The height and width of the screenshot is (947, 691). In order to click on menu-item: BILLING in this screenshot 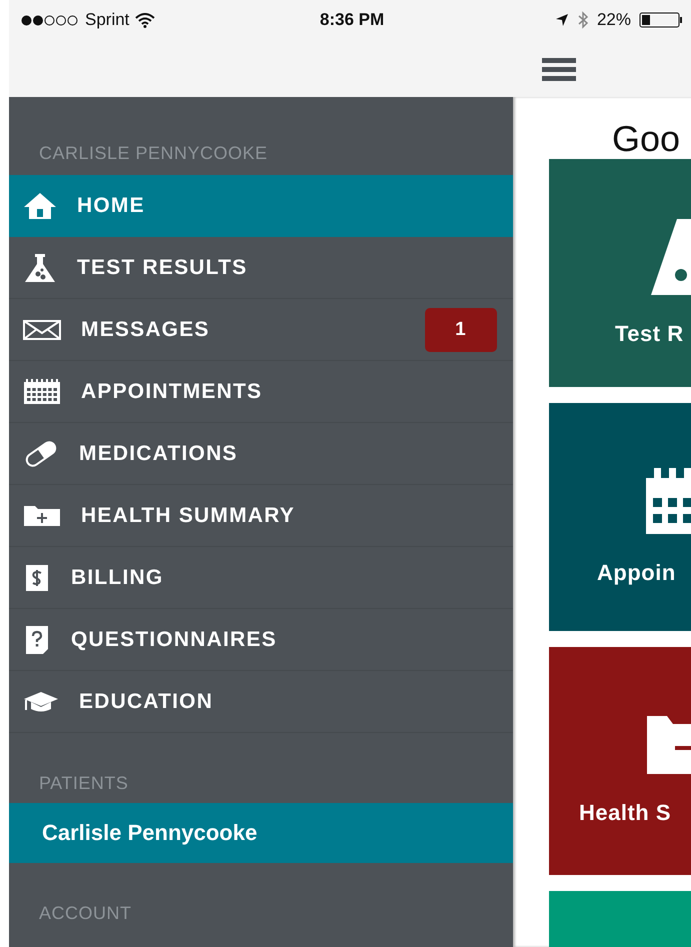, I will do `click(261, 578)`.